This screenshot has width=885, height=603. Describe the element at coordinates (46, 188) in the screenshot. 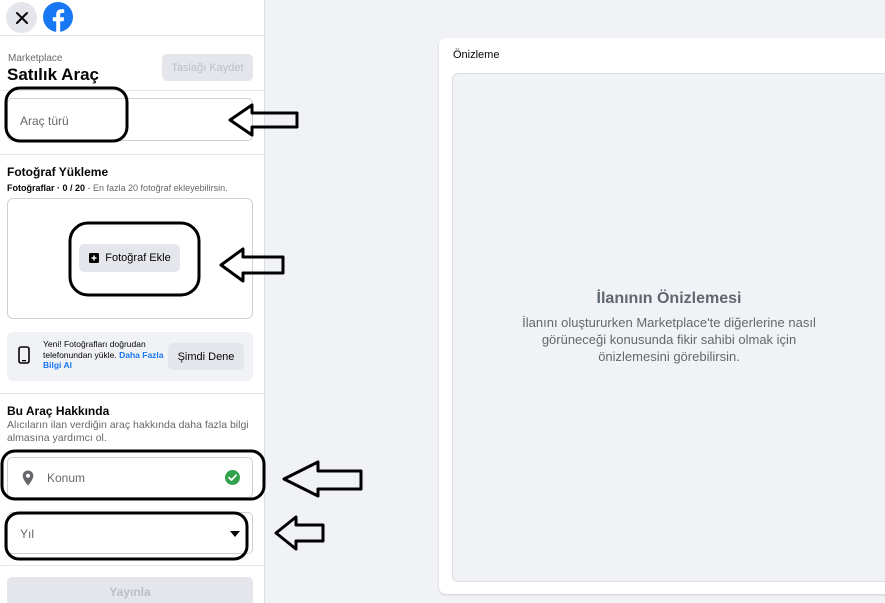

I see `photos-count: Fotoğraflar · 0 / 20` at that location.